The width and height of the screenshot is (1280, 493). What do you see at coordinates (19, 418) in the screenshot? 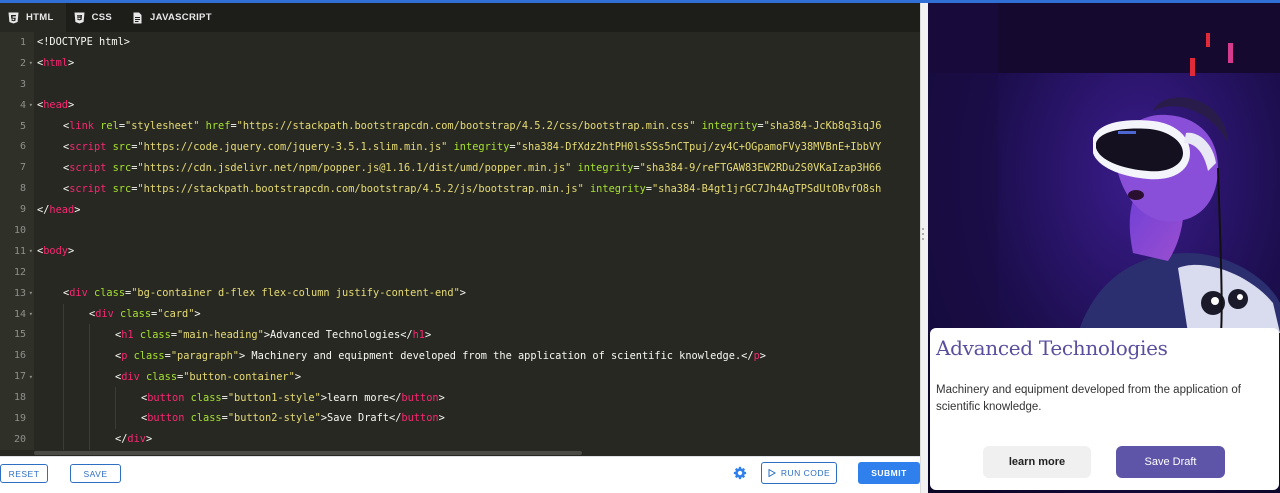
I see `line-number-text: 19` at bounding box center [19, 418].